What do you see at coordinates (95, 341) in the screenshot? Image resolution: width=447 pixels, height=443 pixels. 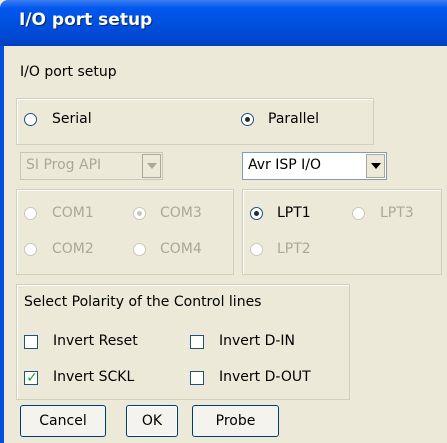 I see `invert-reset-label: Invert Reset` at bounding box center [95, 341].